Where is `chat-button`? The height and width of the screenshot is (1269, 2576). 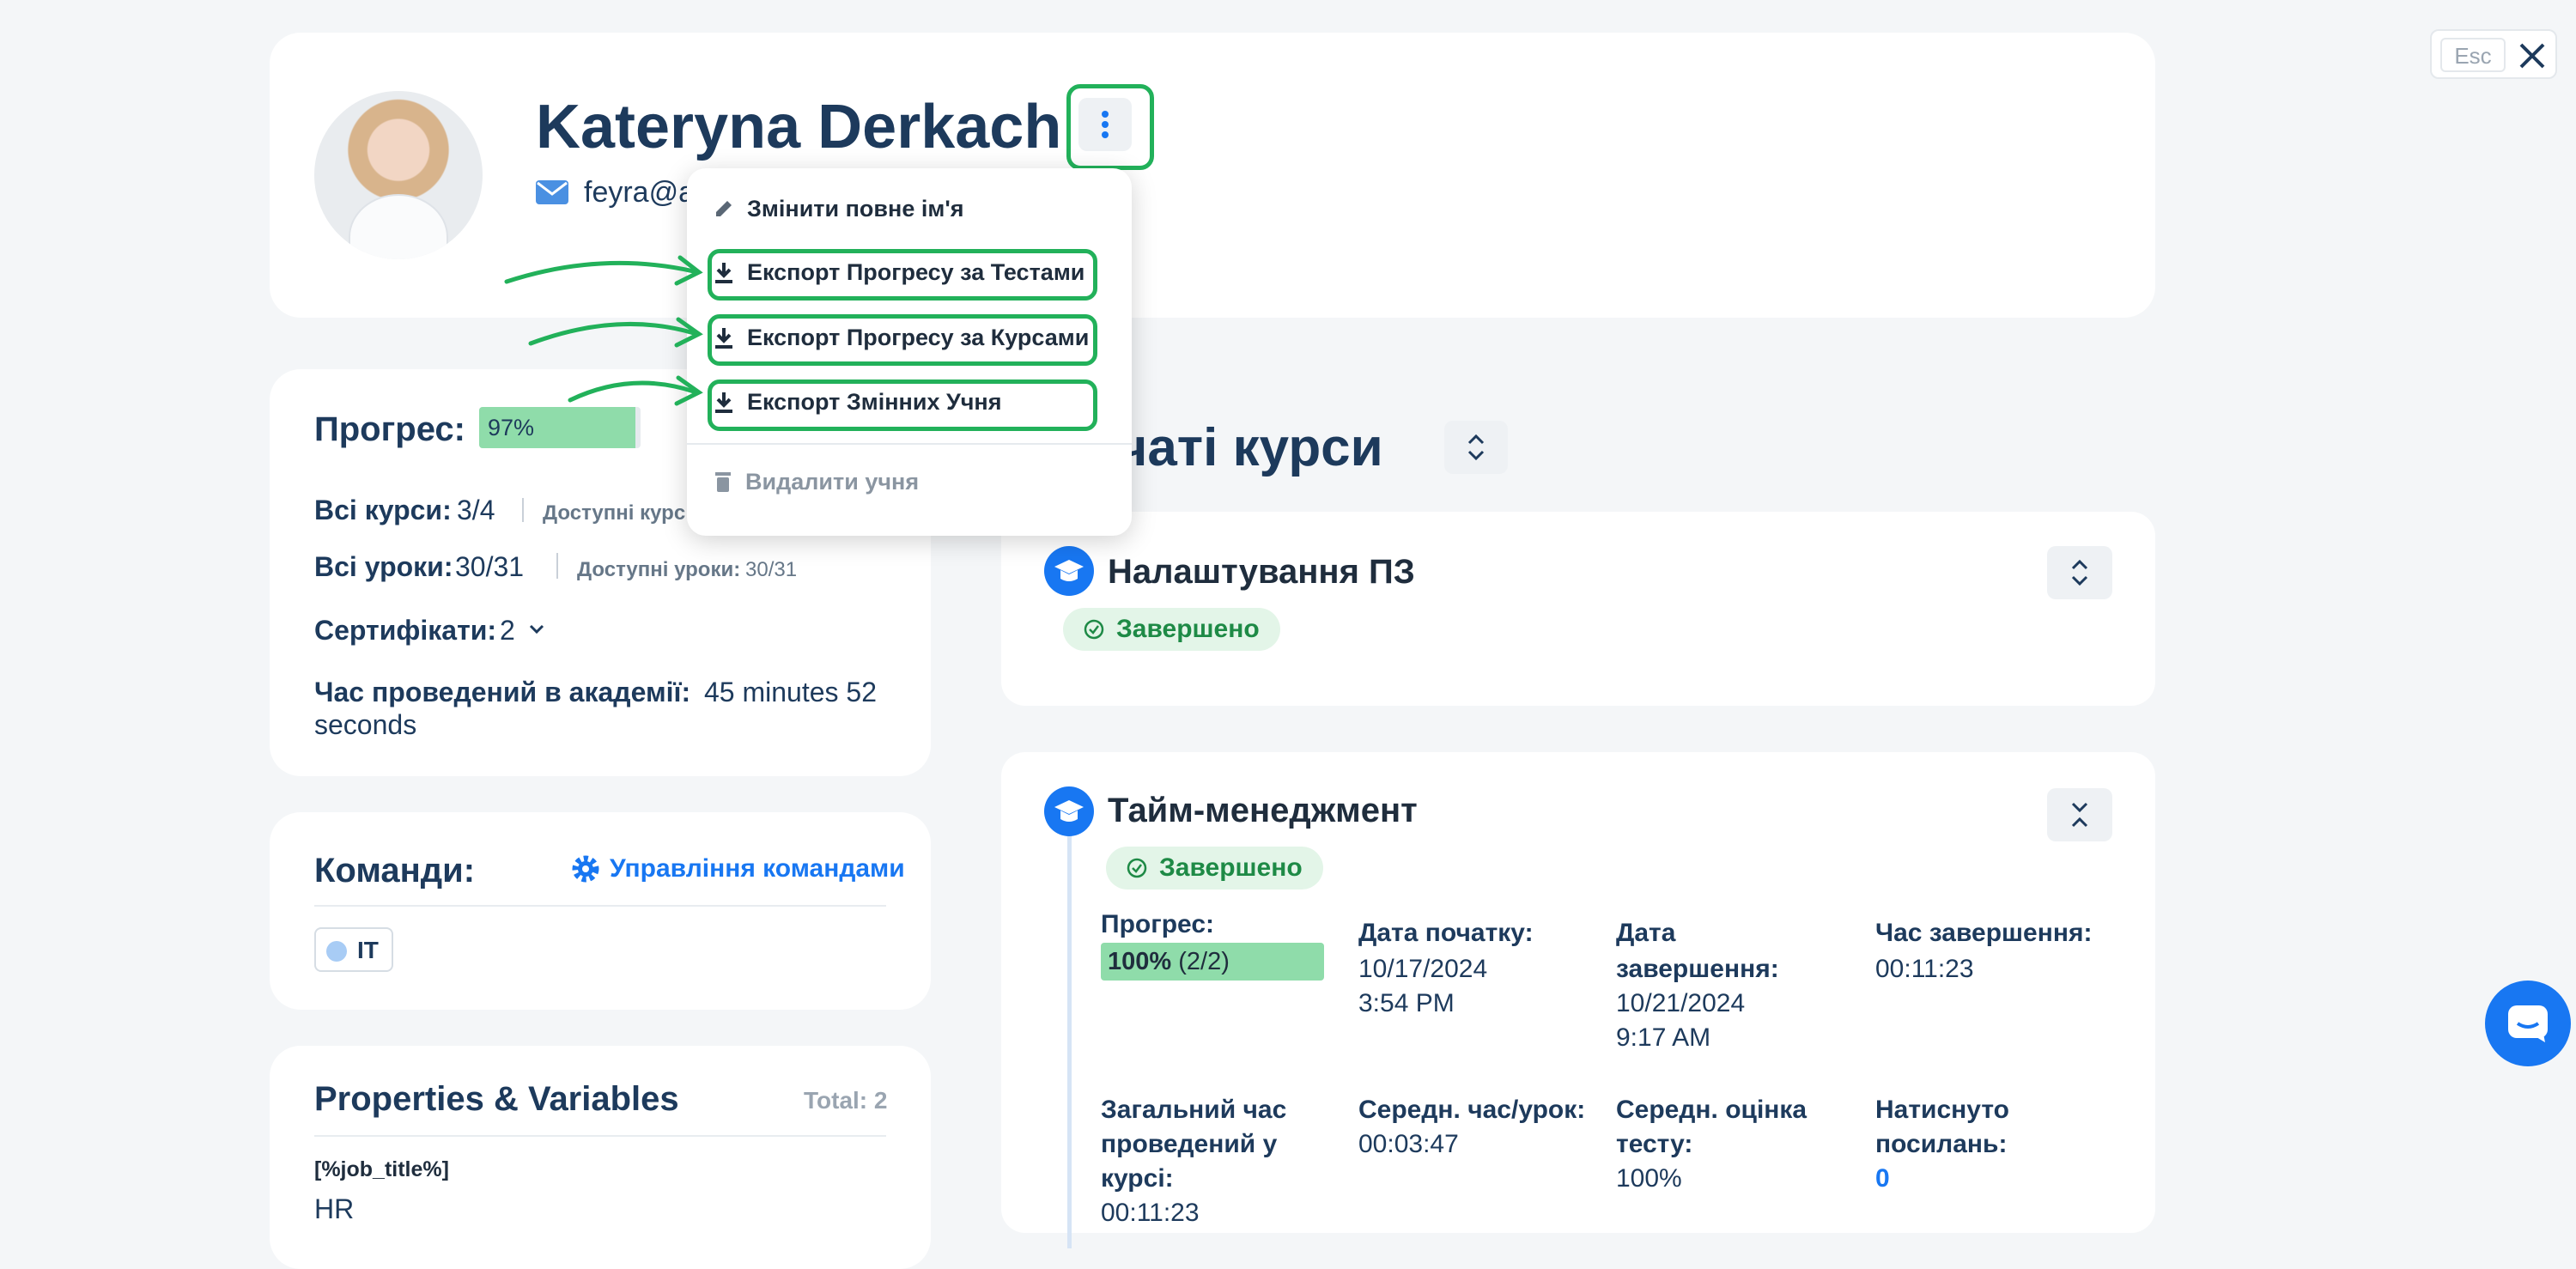 chat-button is located at coordinates (2528, 1023).